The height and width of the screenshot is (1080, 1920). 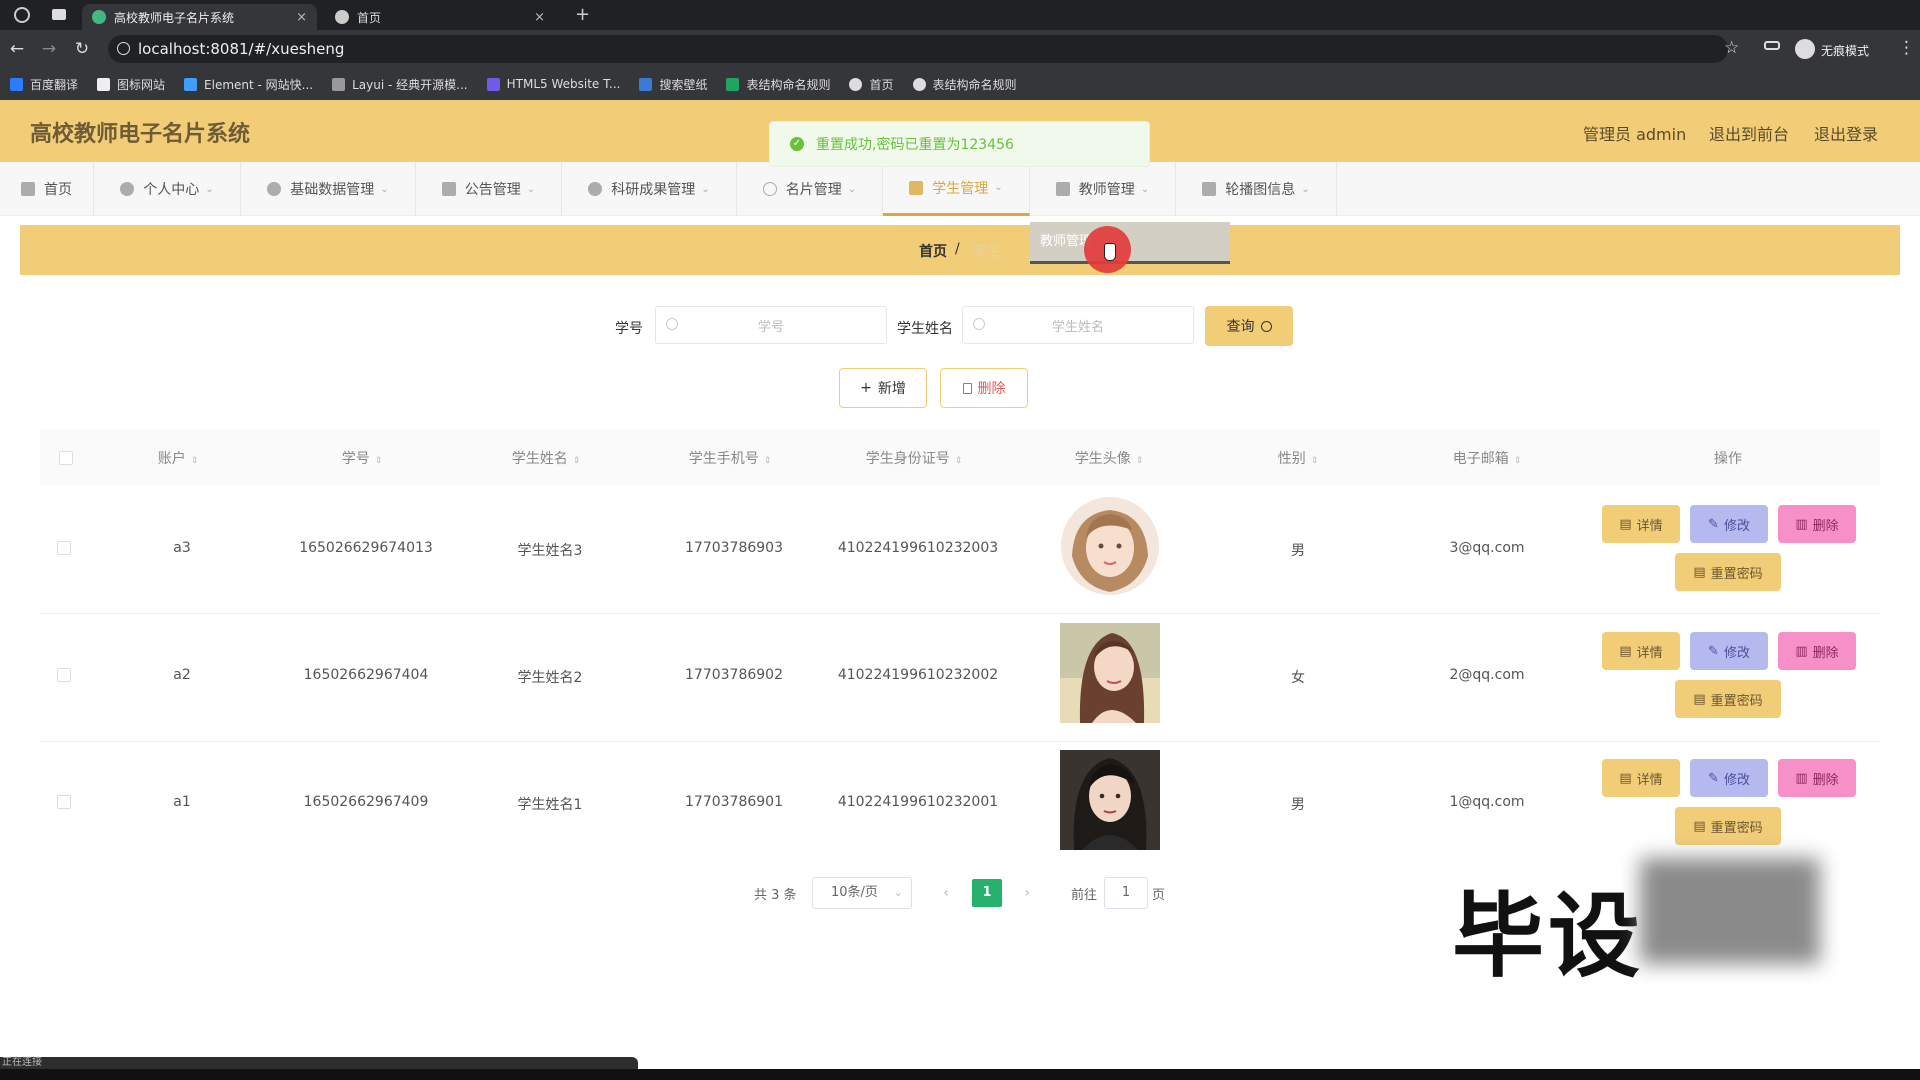 I want to click on breadcrumb-home: 首页, so click(x=933, y=251).